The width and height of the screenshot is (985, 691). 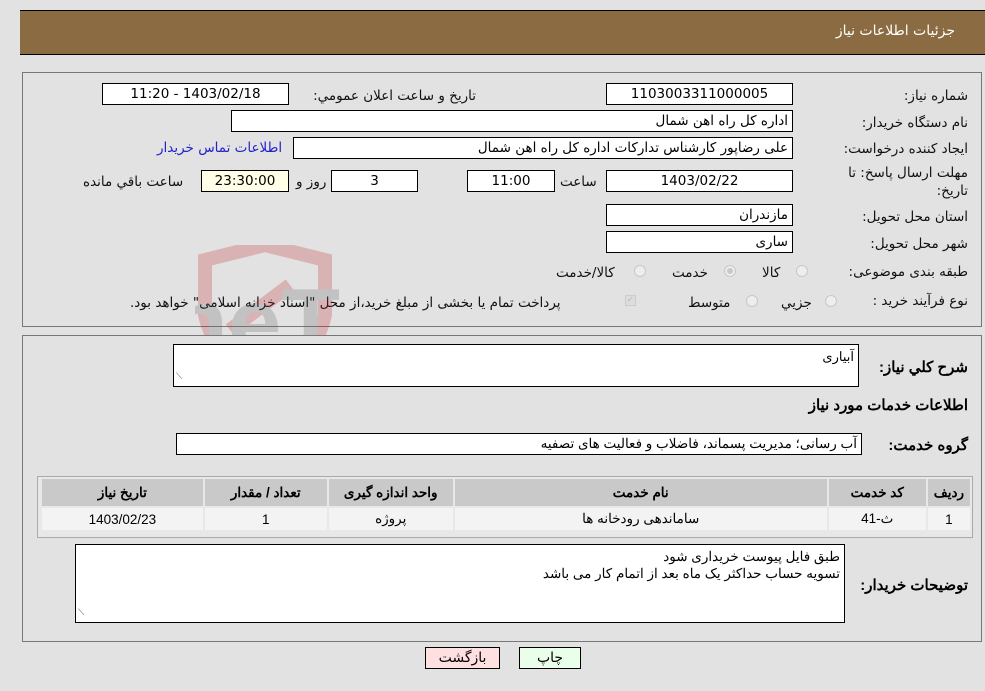 What do you see at coordinates (516, 365) in the screenshot?
I see `summary-textarea: آبیاری ⟋` at bounding box center [516, 365].